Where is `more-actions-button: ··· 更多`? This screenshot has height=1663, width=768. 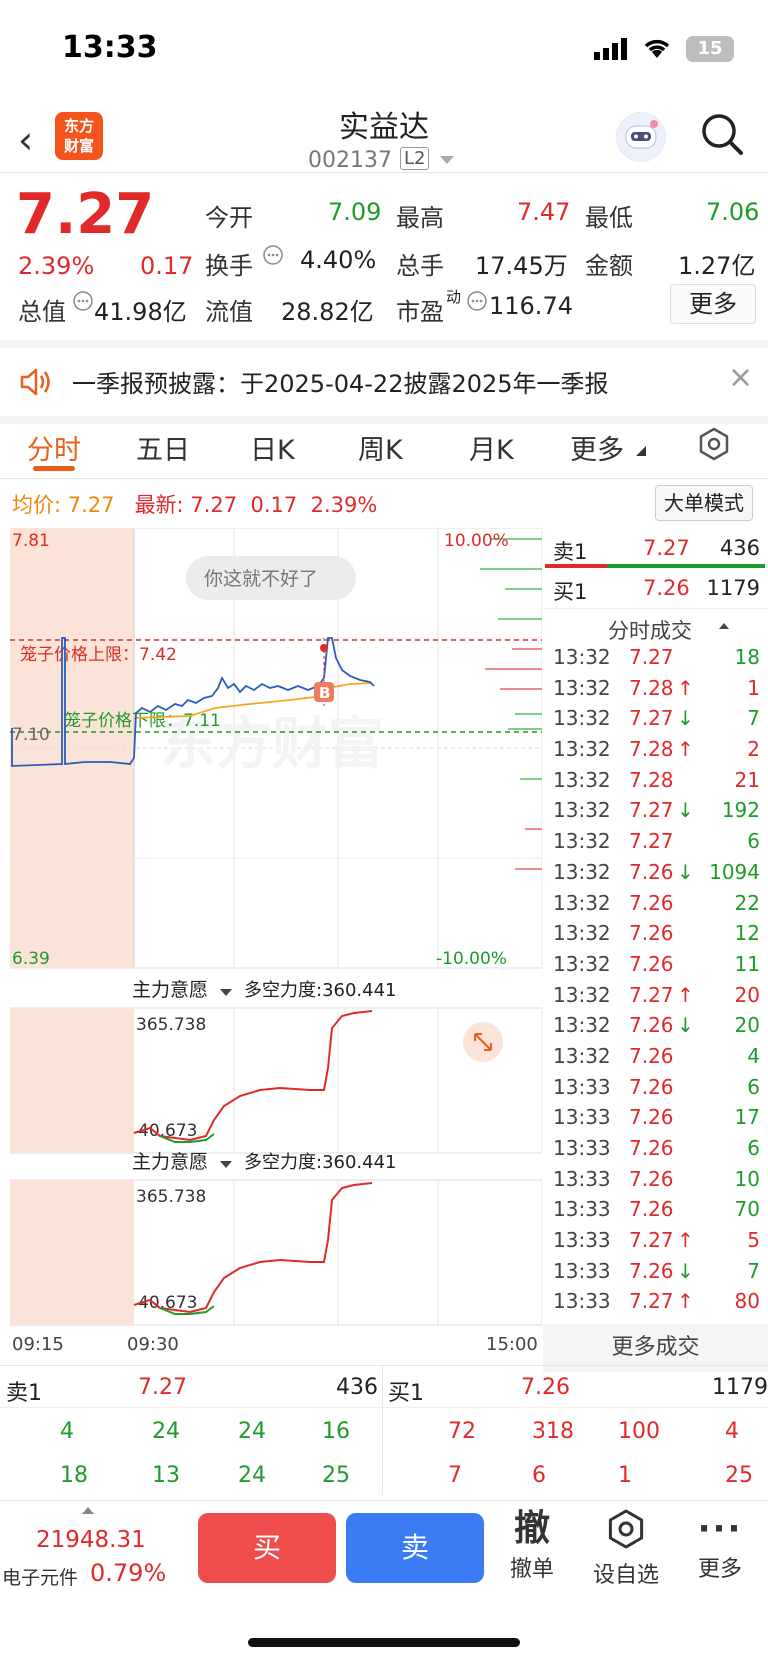
more-actions-button: ··· 更多 is located at coordinates (720, 1545).